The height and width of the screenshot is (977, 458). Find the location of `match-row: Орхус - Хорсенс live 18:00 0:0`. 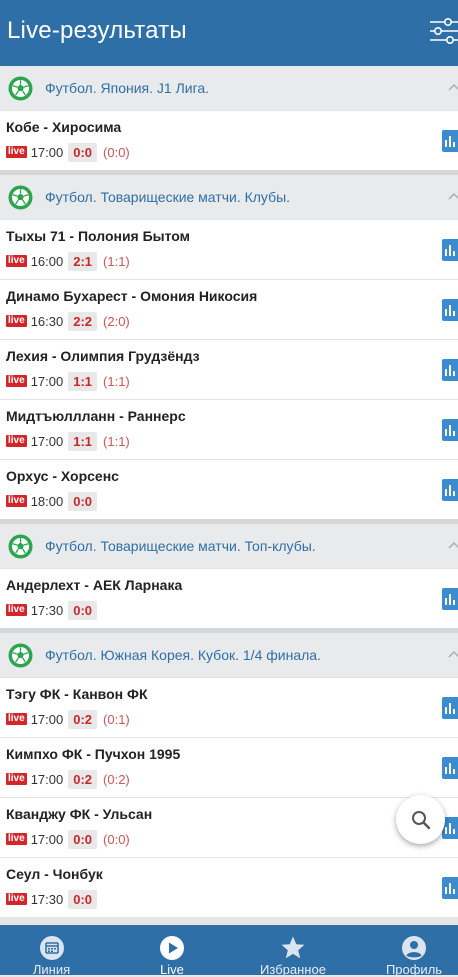

match-row: Орхус - Хорсенс live 18:00 0:0 is located at coordinates (229, 489).